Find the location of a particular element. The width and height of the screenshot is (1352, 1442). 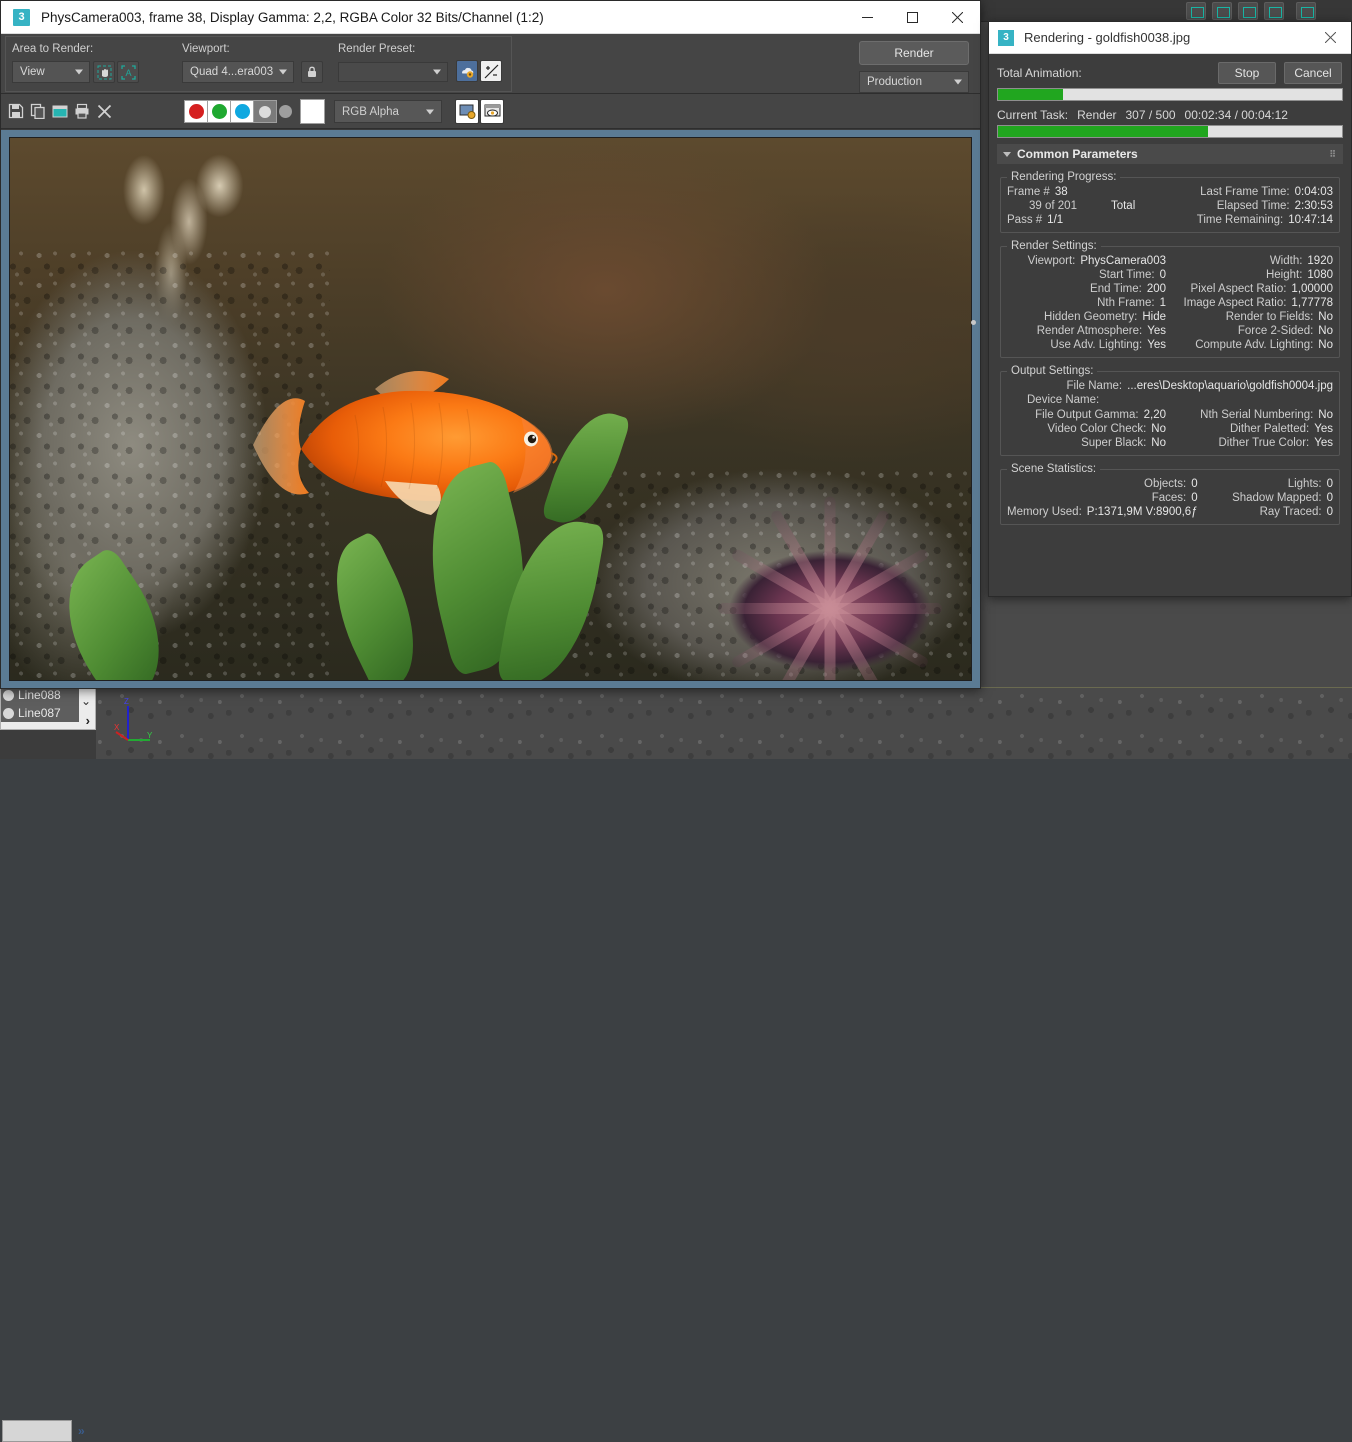

green-channel-toggle is located at coordinates (219, 111).